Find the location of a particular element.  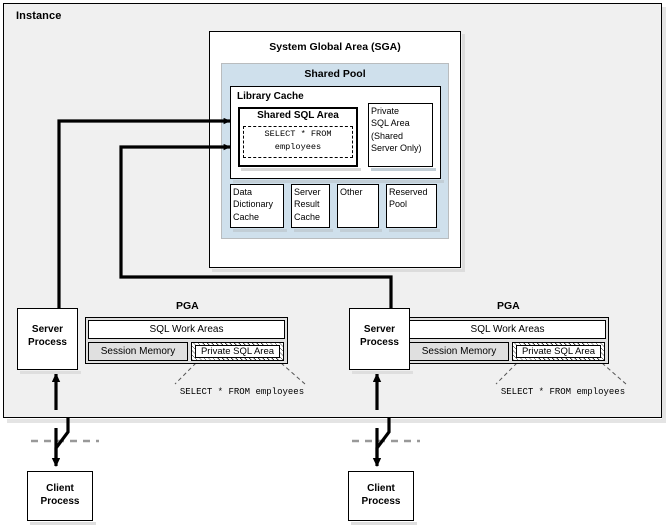

callout-line-right-a is located at coordinates (506, 373).